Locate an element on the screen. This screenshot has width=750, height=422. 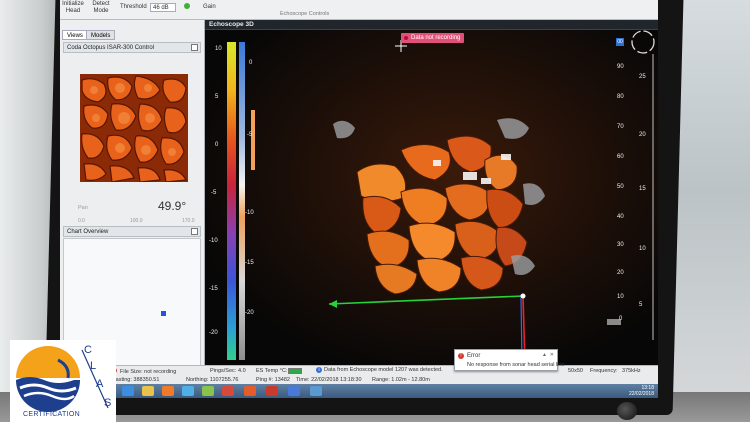
sonar-thumbnail is located at coordinates (134, 128).